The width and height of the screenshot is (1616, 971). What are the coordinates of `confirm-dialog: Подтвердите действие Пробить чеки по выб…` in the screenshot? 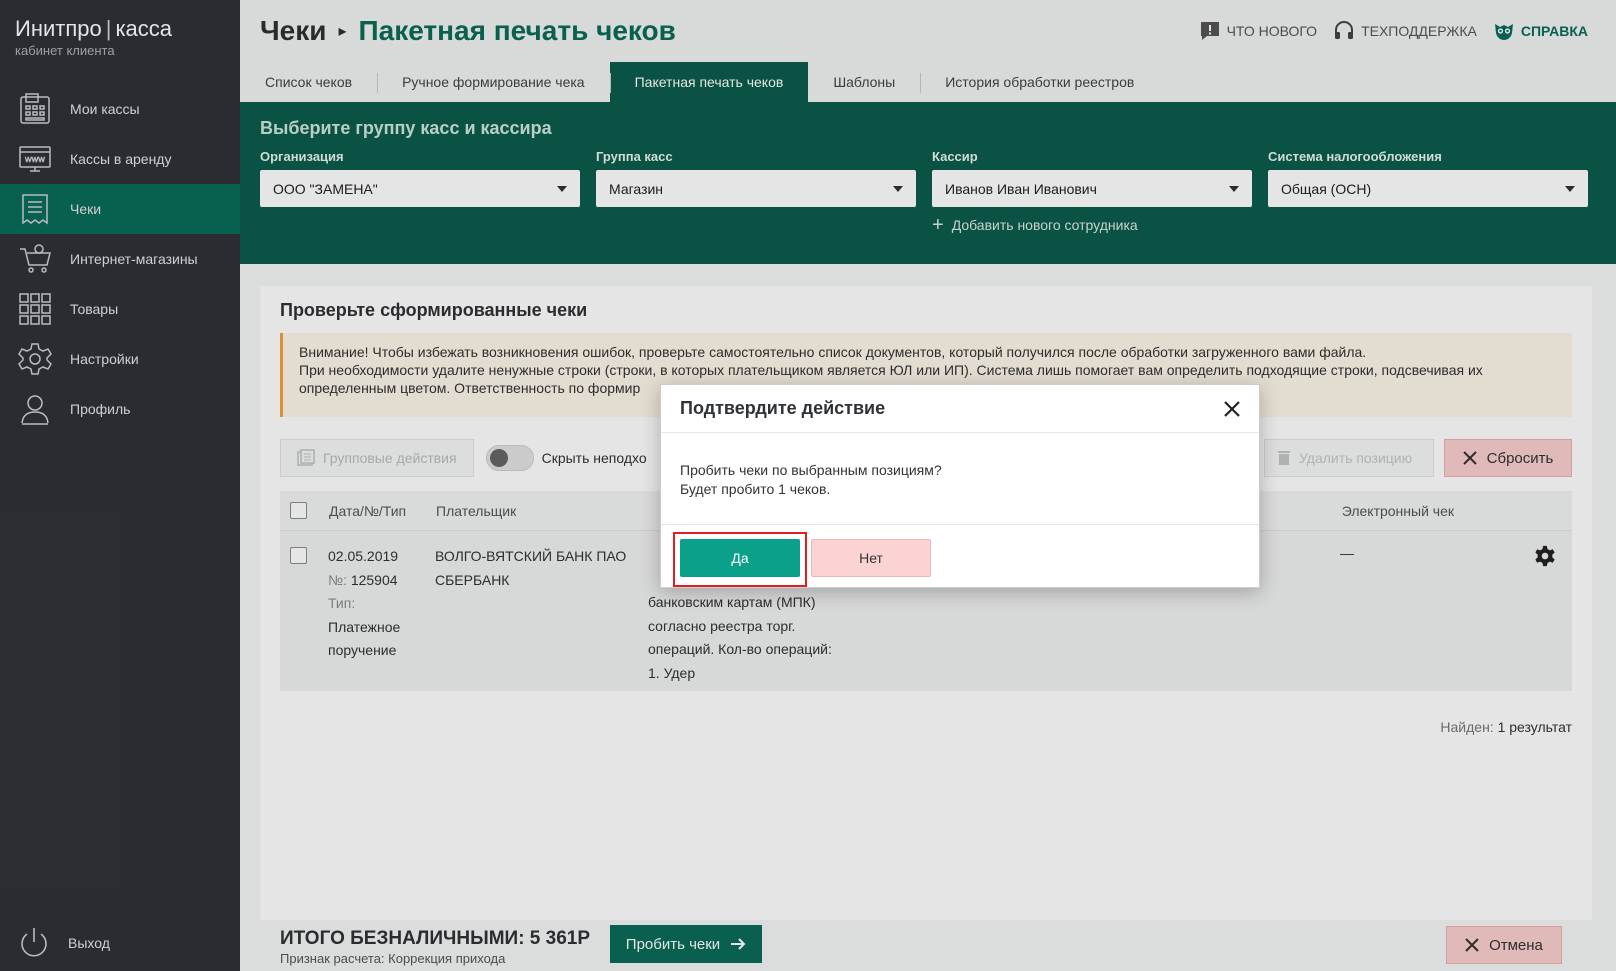 It's located at (960, 486).